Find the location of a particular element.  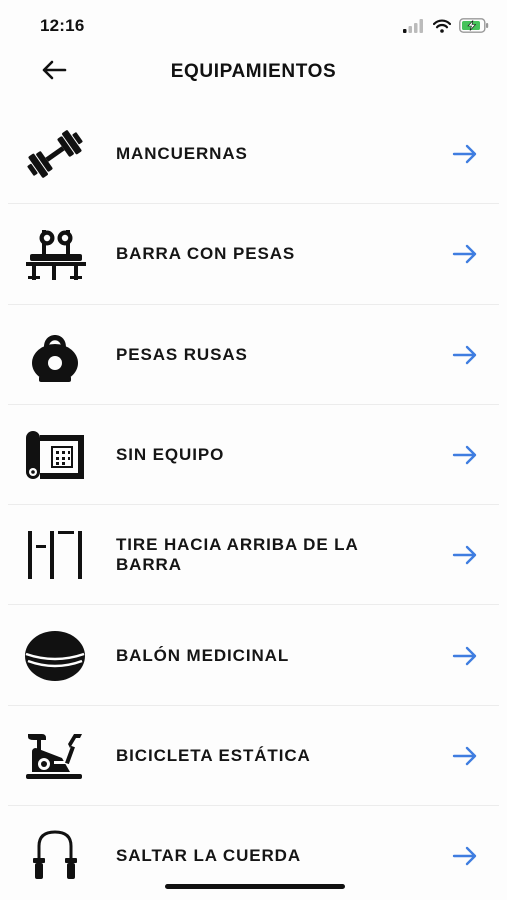

jump-rope-icon is located at coordinates (55, 856).